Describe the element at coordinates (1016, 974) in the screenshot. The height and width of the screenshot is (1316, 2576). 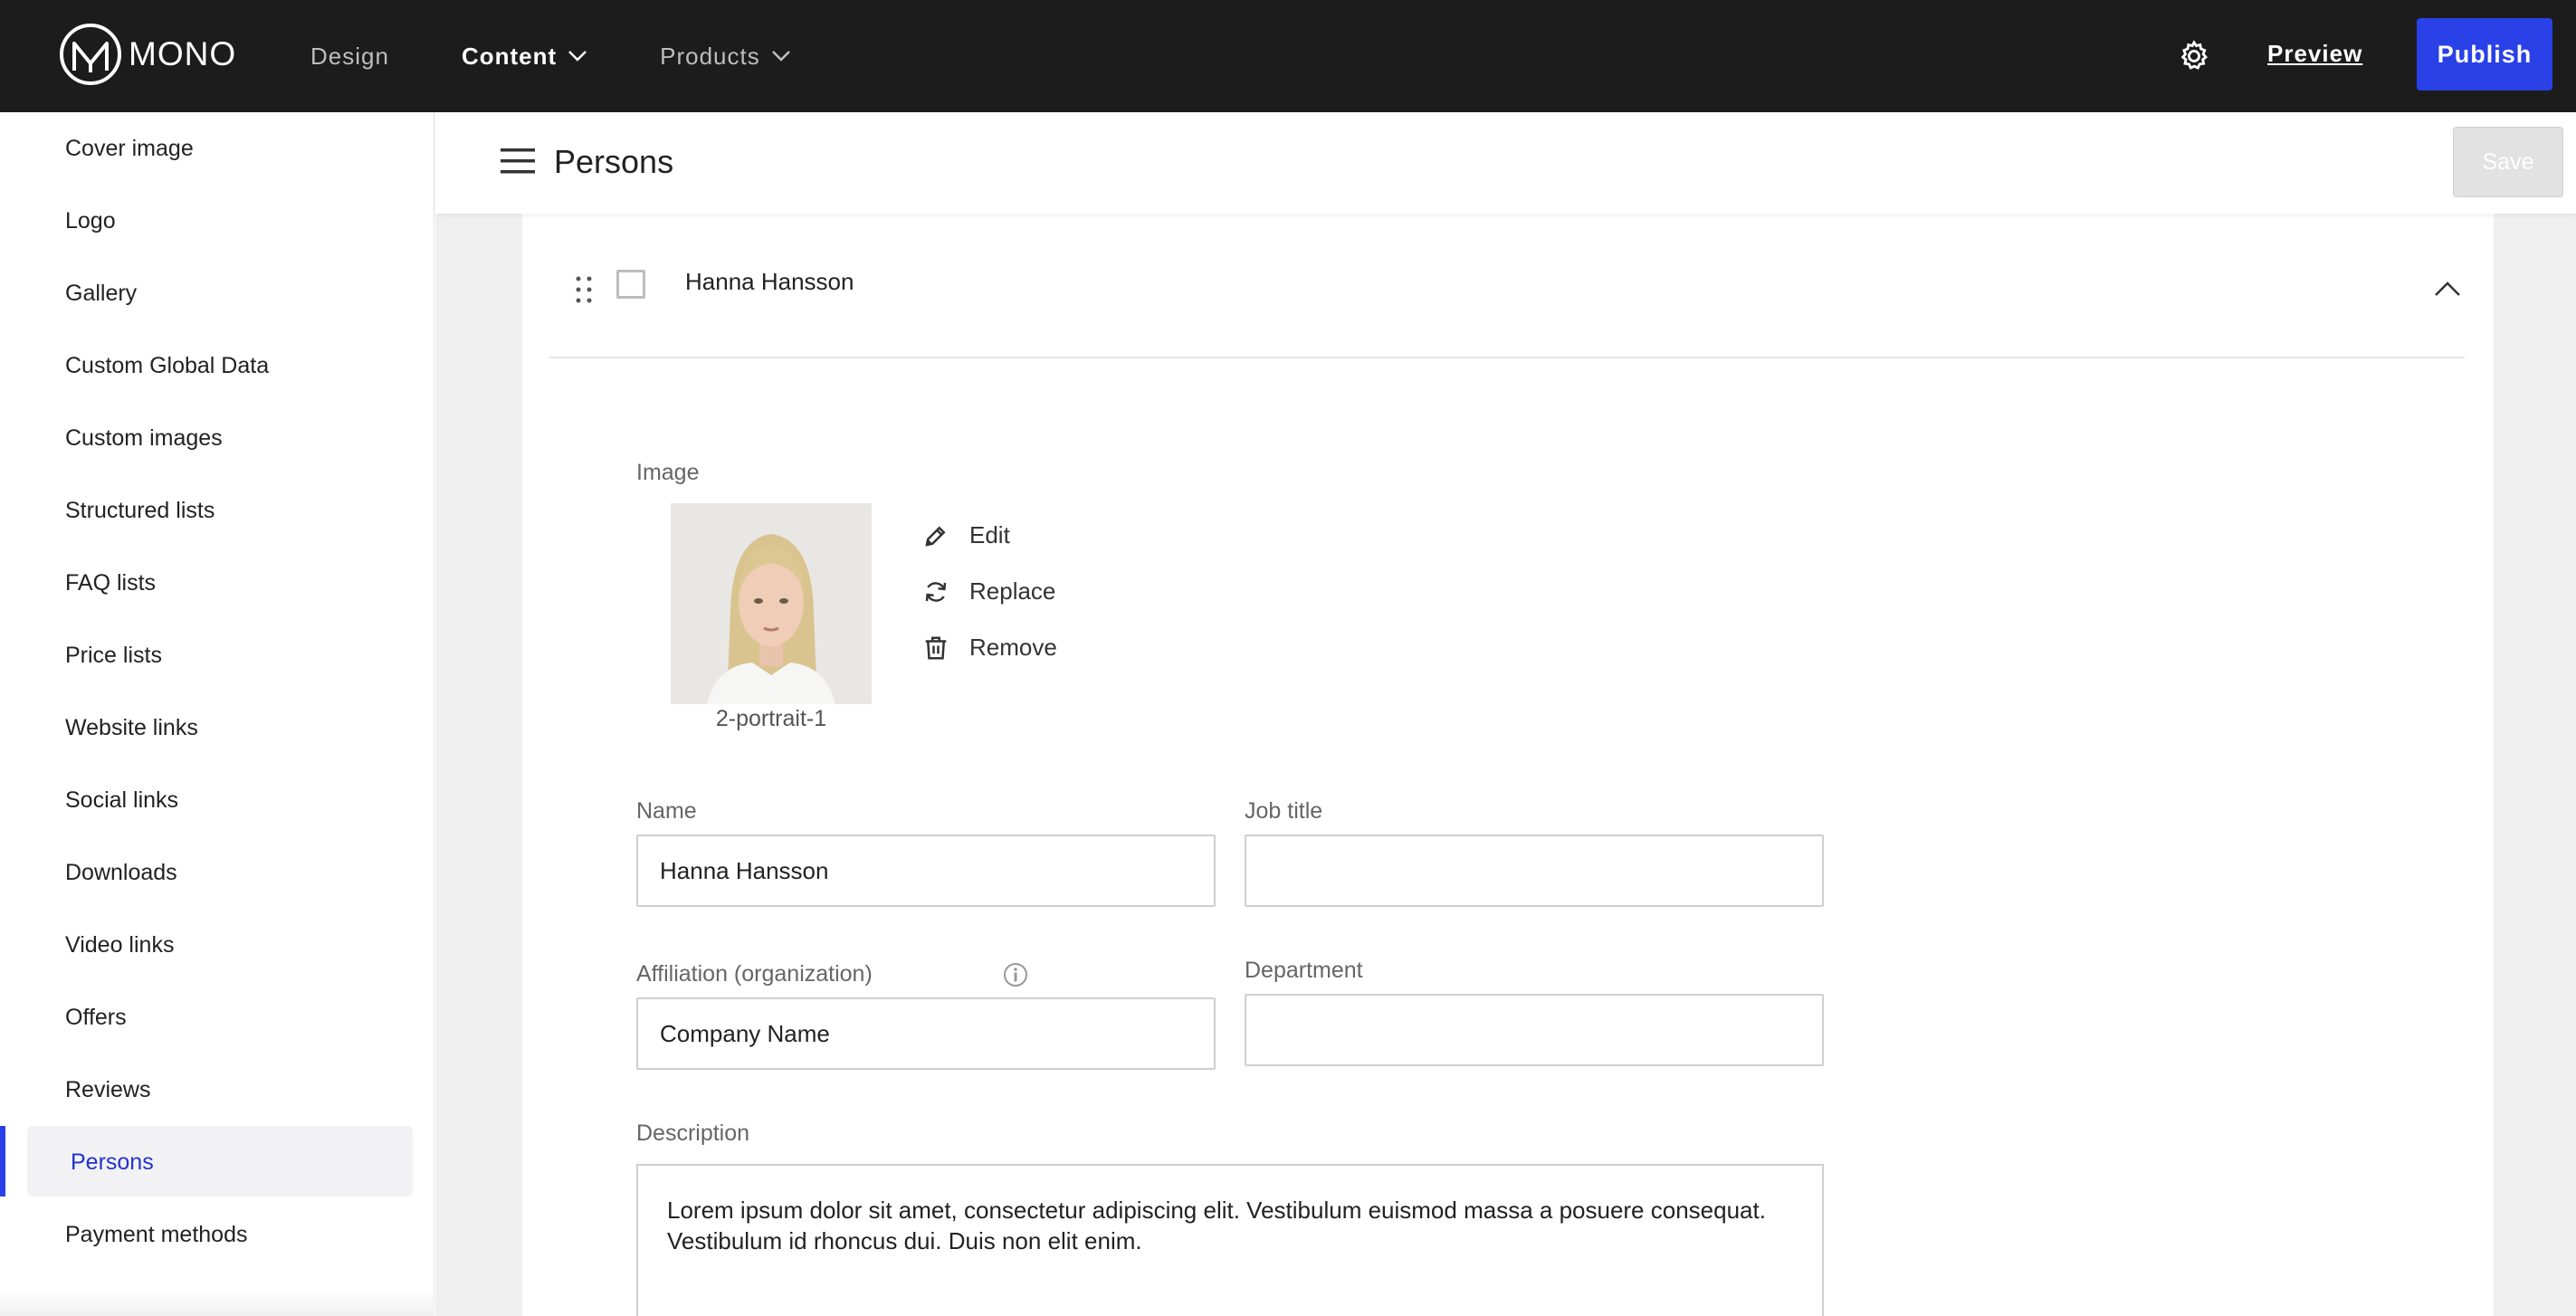
I see `info-icon` at that location.